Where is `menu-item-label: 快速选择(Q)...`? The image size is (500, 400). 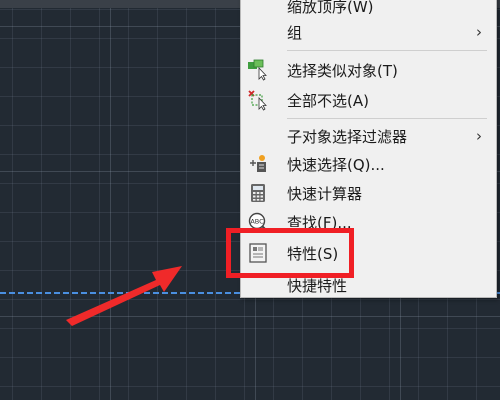 menu-item-label: 快速选择(Q)... is located at coordinates (336, 164).